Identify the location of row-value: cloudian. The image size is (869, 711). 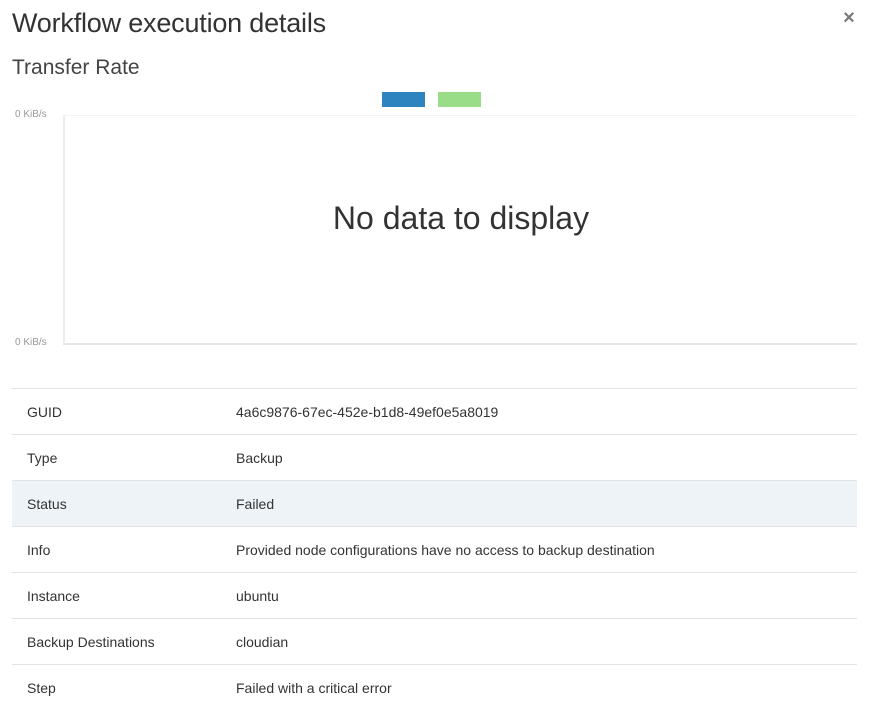
(262, 641).